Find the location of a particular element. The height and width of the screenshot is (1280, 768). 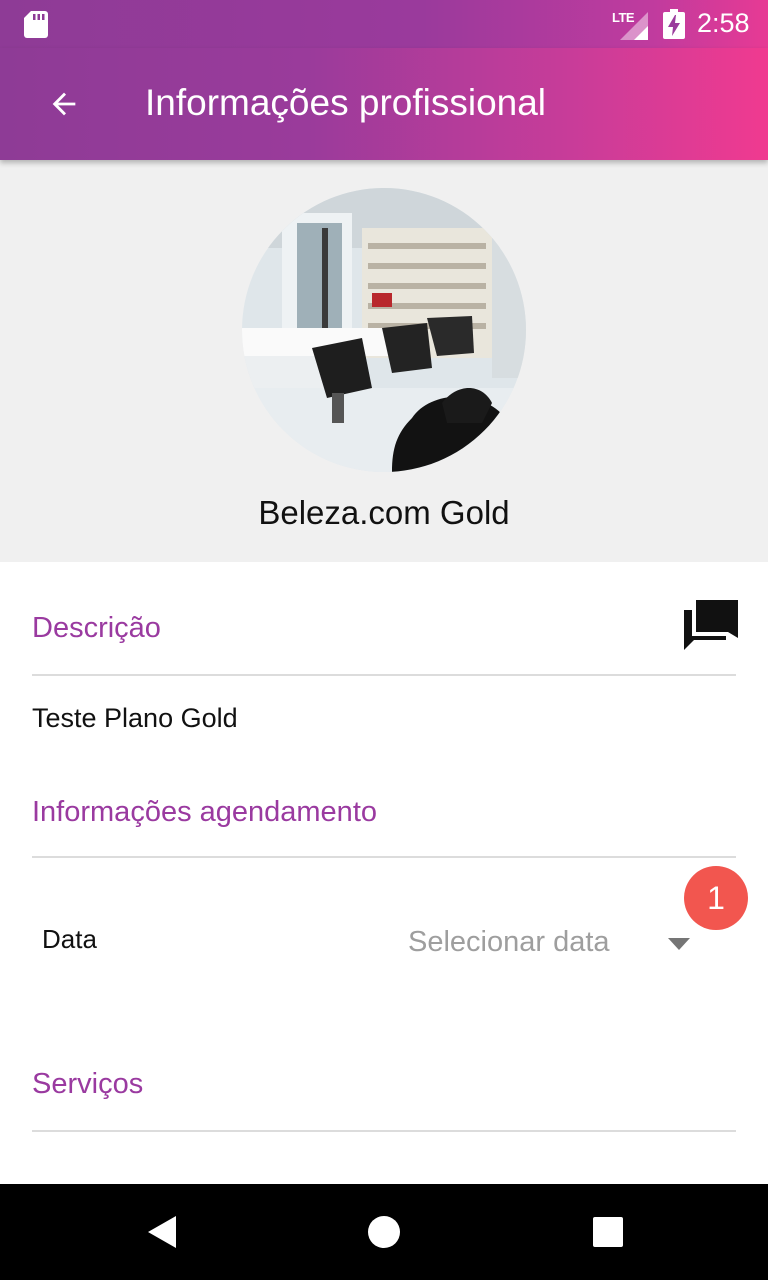

sd-card-icon is located at coordinates (36, 24).